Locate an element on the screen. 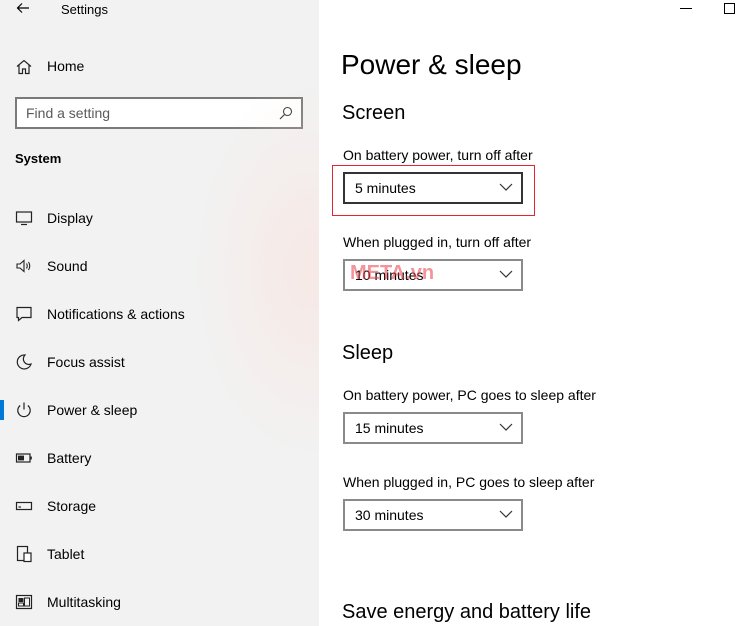 The height and width of the screenshot is (626, 752). sidebar-item-label: Focus assist is located at coordinates (86, 362).